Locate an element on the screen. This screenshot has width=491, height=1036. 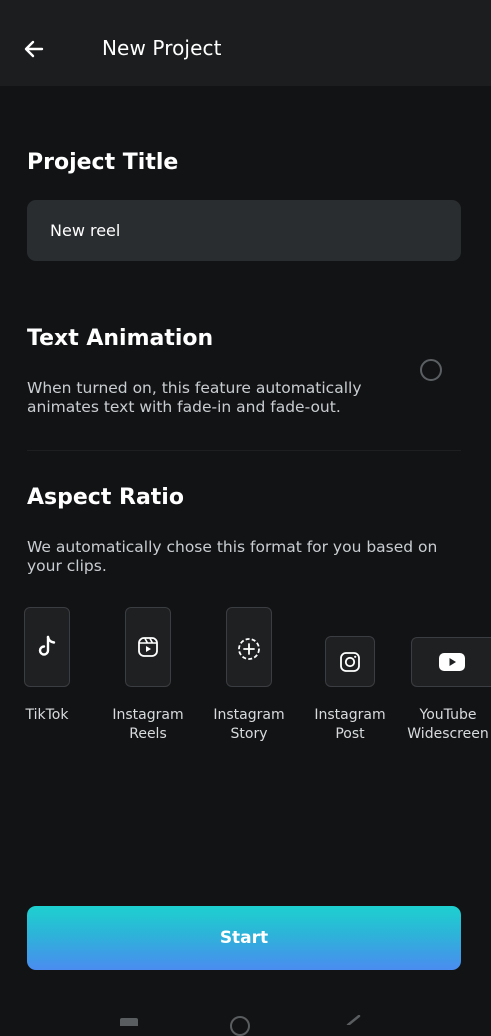
instagram-reels-icon is located at coordinates (148, 647).